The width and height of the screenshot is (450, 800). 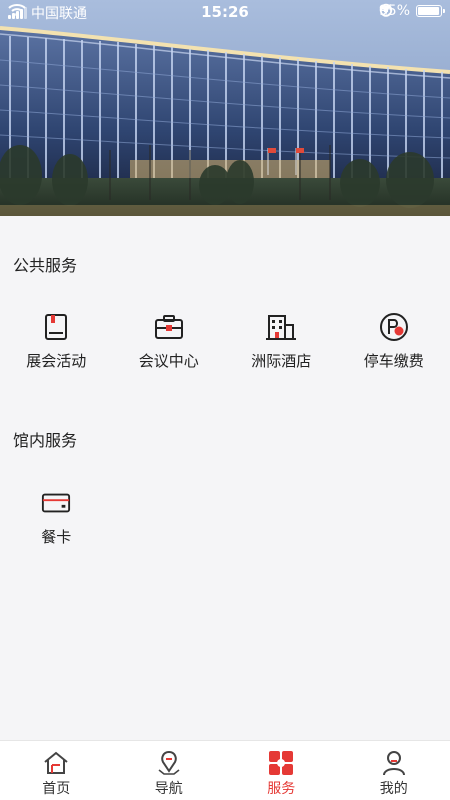 What do you see at coordinates (394, 763) in the screenshot?
I see `profile-icon` at bounding box center [394, 763].